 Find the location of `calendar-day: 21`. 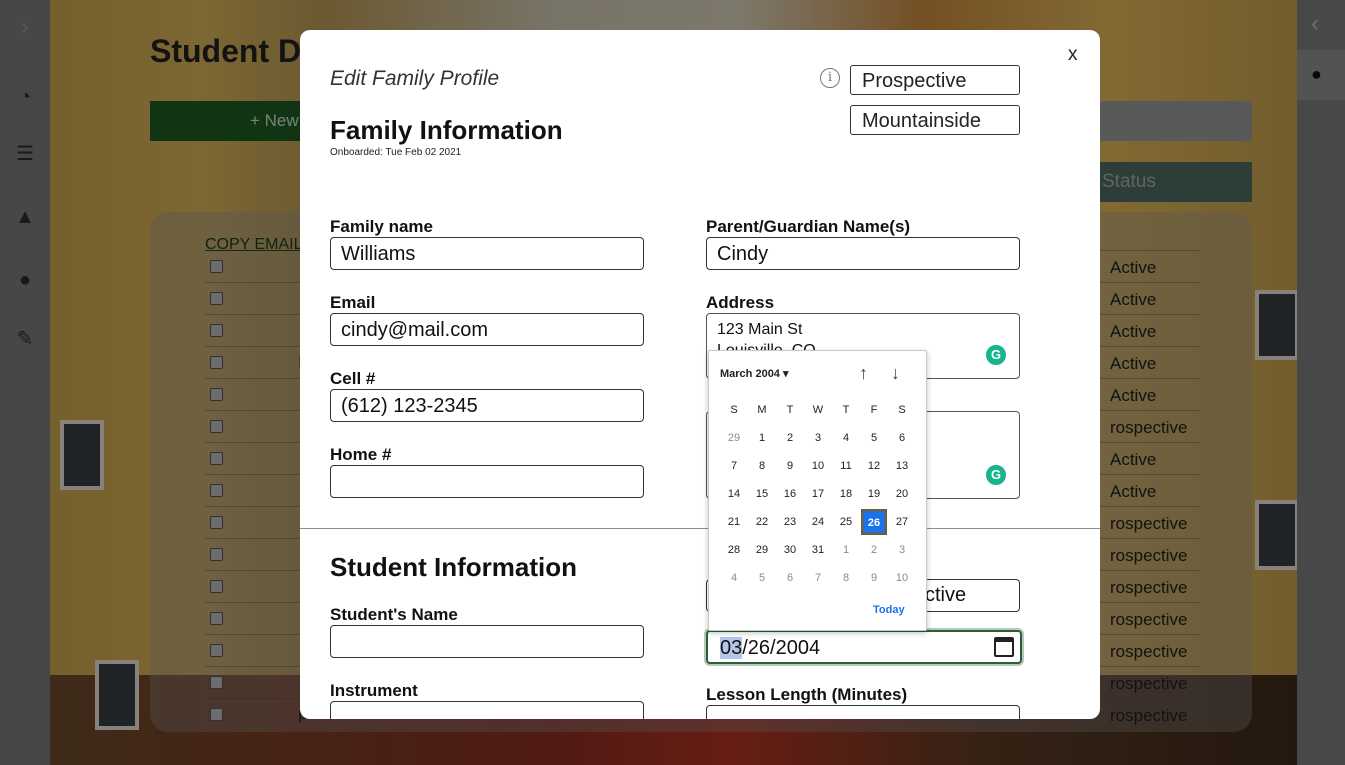

calendar-day: 21 is located at coordinates (734, 522).